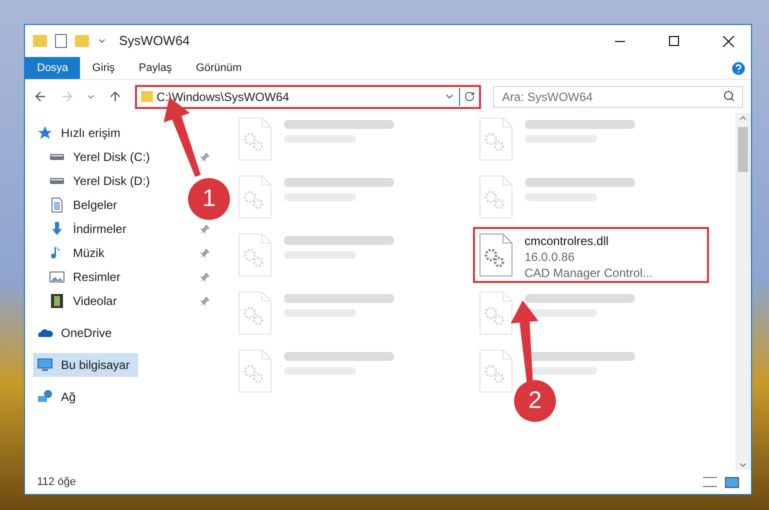 The image size is (769, 510). Describe the element at coordinates (101, 157) in the screenshot. I see `sidebar-item: Yerel Disk (C:)` at that location.